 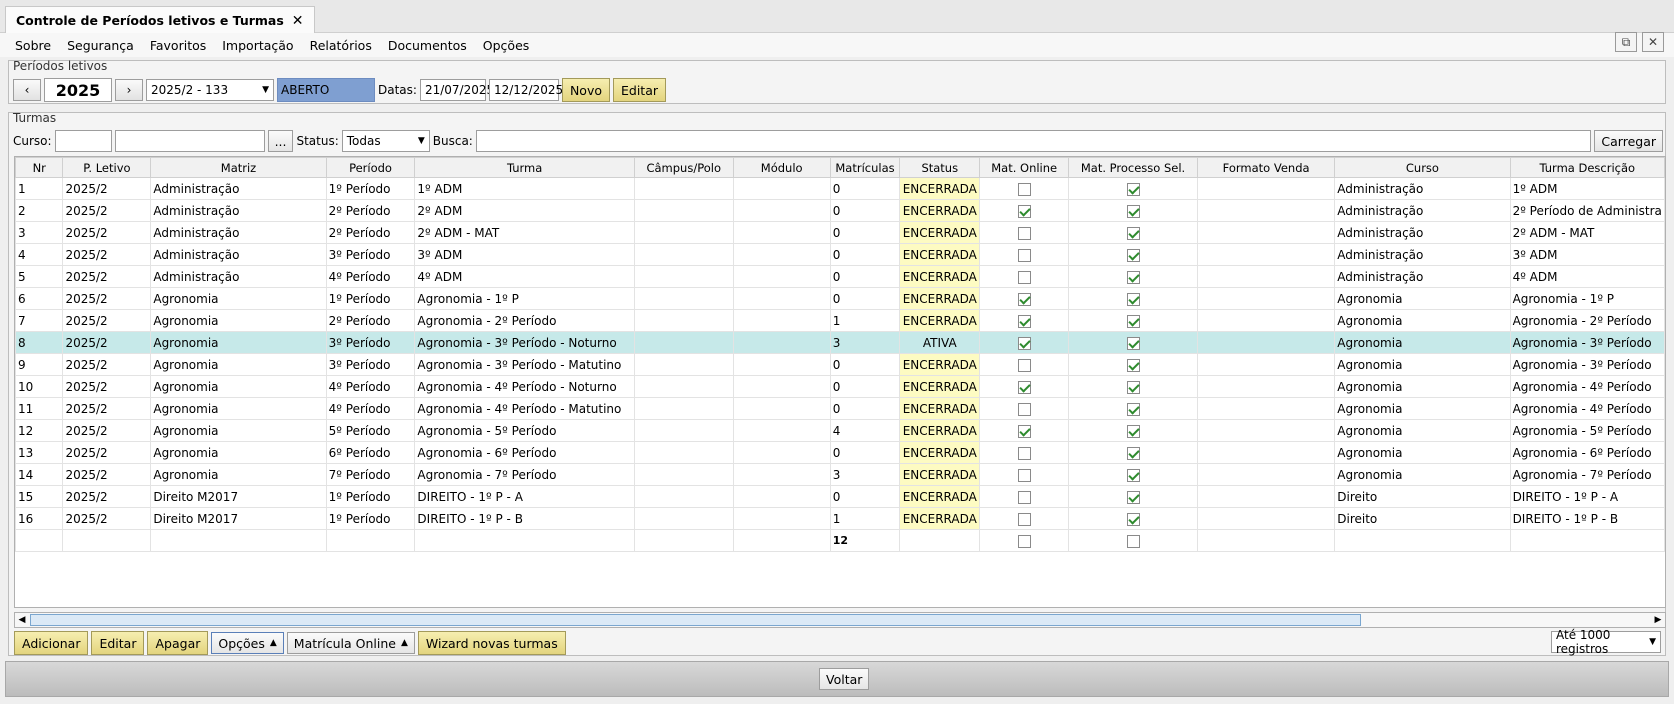 I want to click on column-header: Turma, so click(x=524, y=167).